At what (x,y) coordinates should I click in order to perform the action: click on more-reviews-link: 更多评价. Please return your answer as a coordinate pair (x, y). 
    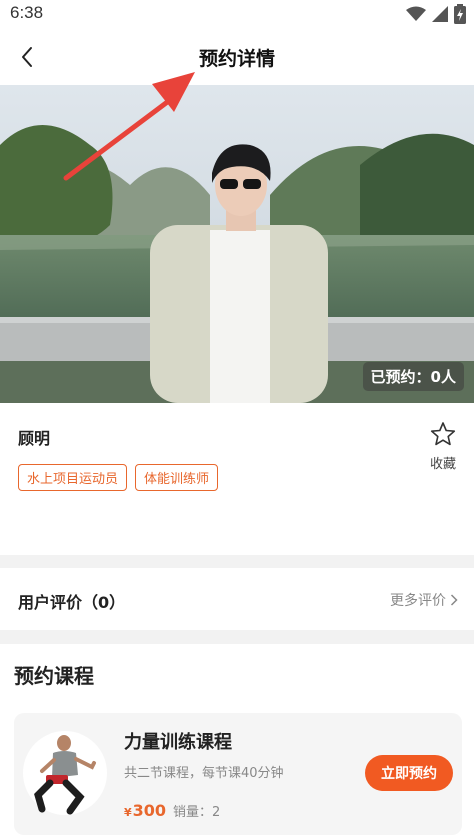
    Looking at the image, I should click on (424, 600).